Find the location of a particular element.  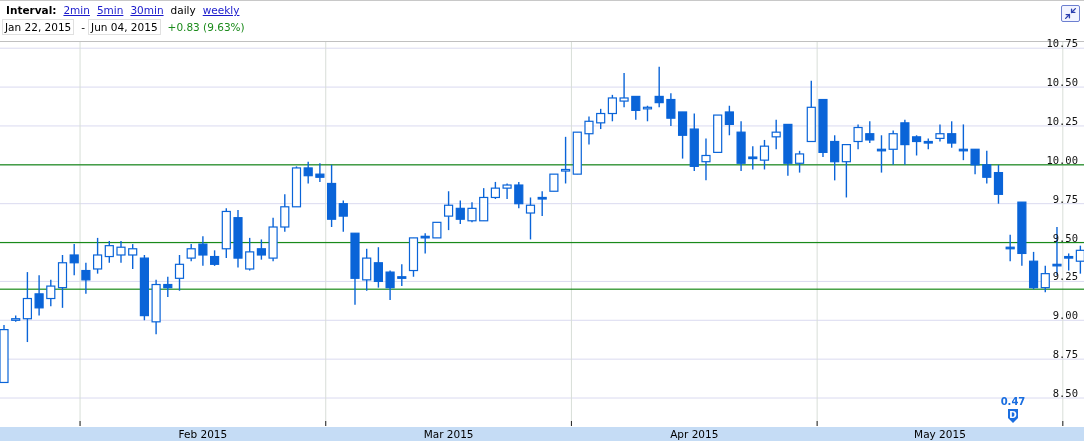

month-label: Mar 2015 is located at coordinates (448, 434).